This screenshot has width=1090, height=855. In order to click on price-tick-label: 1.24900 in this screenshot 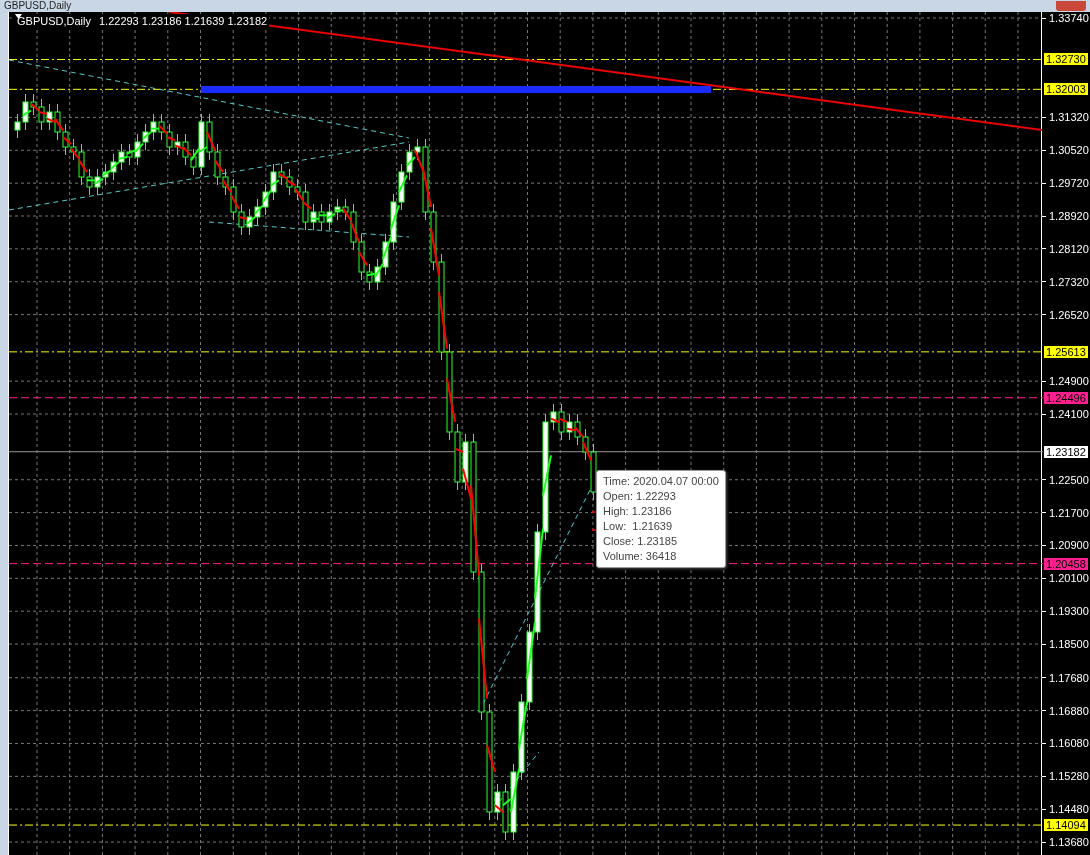, I will do `click(1069, 381)`.